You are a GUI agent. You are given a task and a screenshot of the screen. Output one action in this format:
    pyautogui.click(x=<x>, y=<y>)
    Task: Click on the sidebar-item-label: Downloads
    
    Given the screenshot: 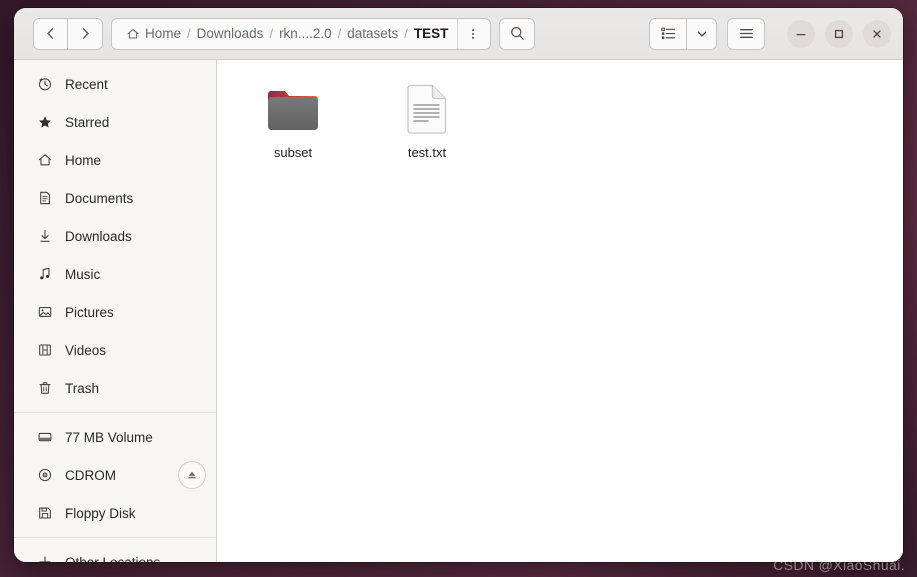 What is the action you would take?
    pyautogui.click(x=98, y=236)
    